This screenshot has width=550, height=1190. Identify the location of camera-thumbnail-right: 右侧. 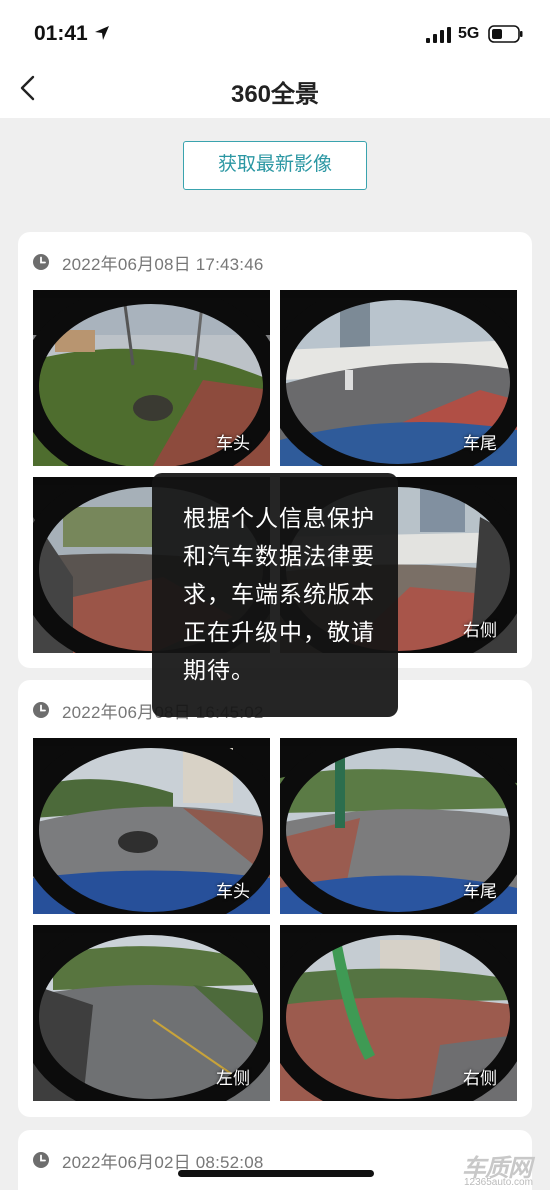
(398, 1013).